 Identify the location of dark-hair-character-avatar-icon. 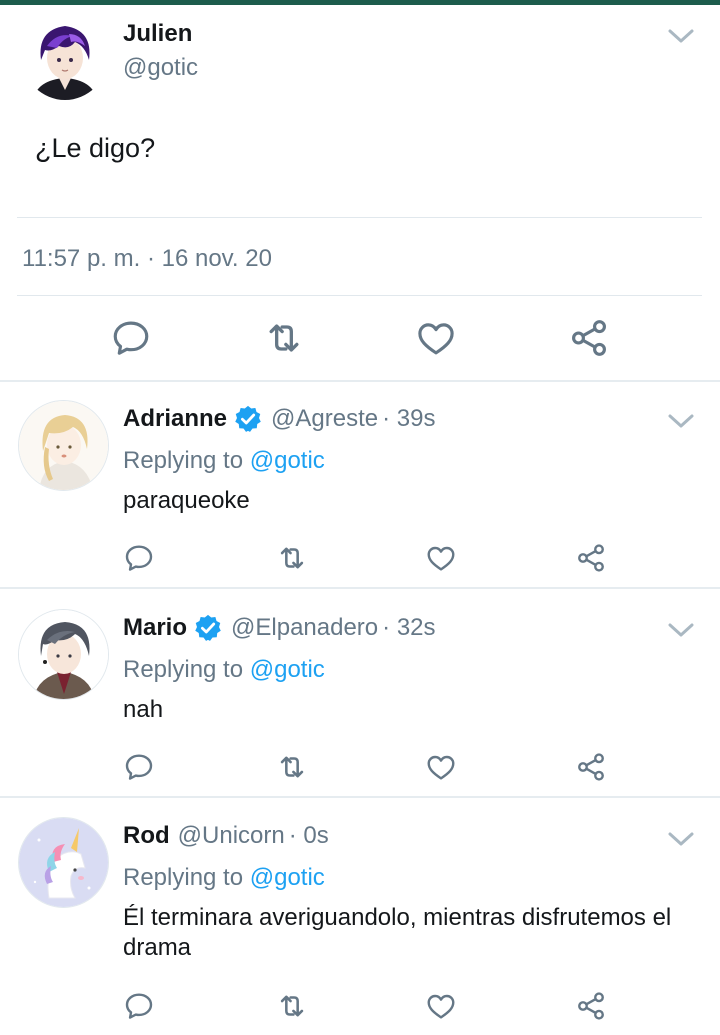
(63, 654).